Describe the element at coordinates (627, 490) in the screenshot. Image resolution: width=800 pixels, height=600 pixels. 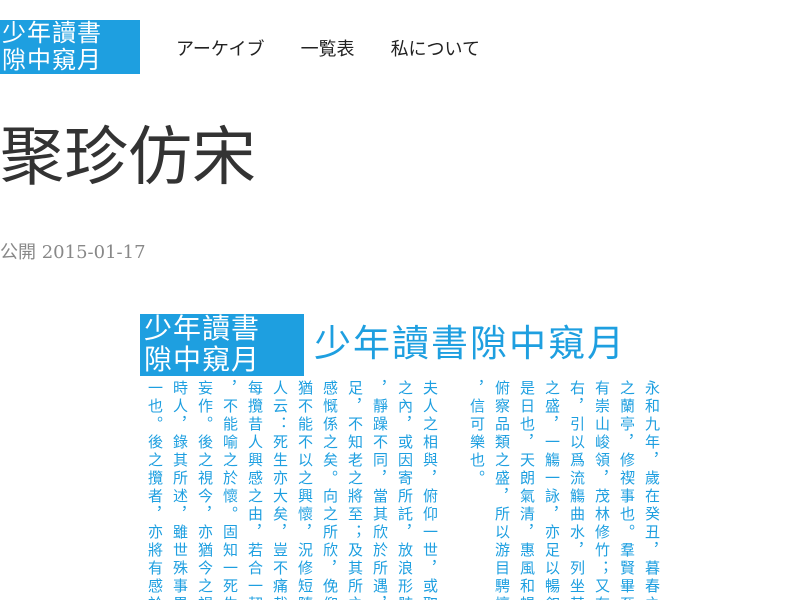
I see `text-column: 之蘭亭，修禊事也。羣賢畢至，少` at that location.